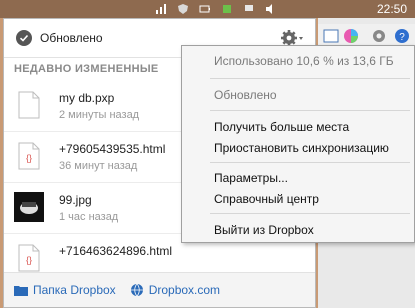 Image resolution: width=415 pixels, height=308 pixels. Describe the element at coordinates (266, 199) in the screenshot. I see `menu-help-center: Справочный центр` at that location.